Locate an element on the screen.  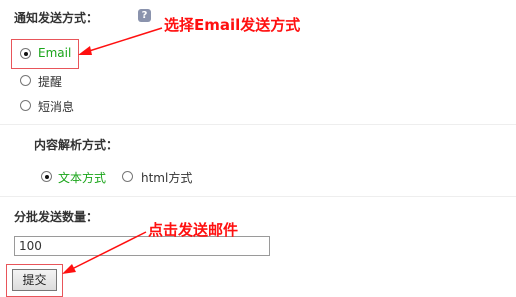
annotation-select-email: 选择Email发送方式 is located at coordinates (232, 25).